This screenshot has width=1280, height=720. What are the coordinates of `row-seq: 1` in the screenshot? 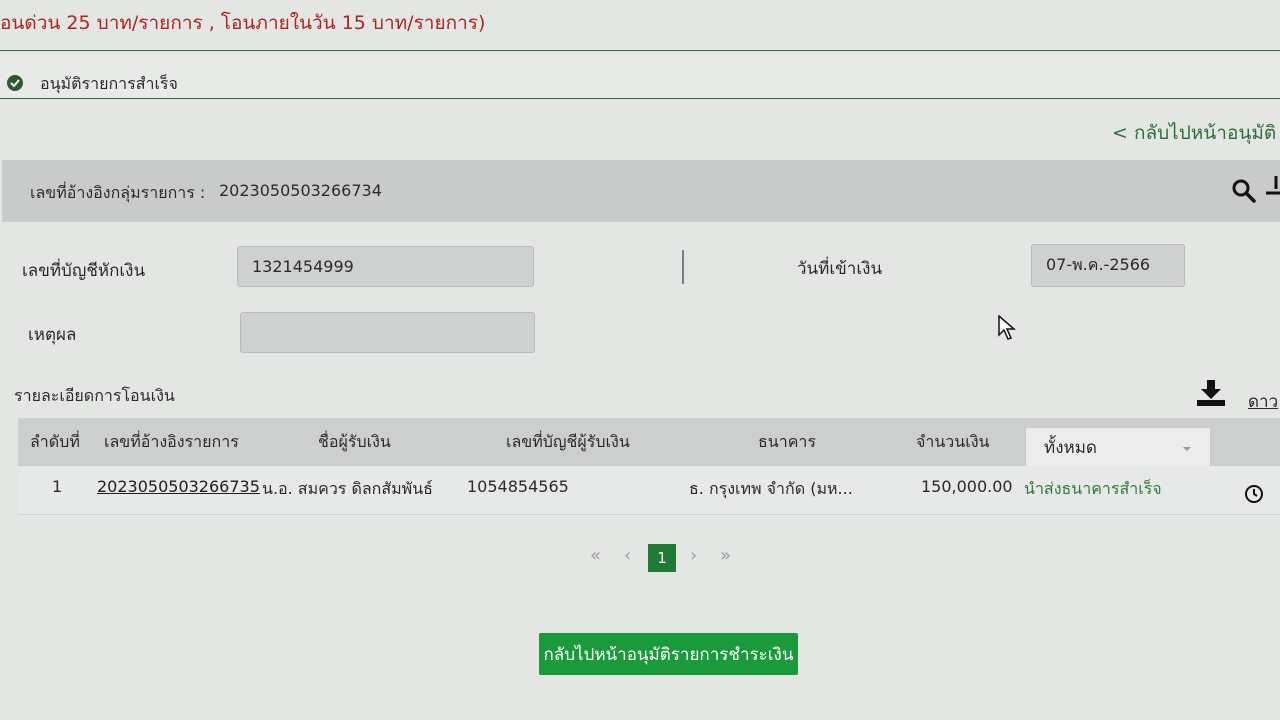 It's located at (57, 486).